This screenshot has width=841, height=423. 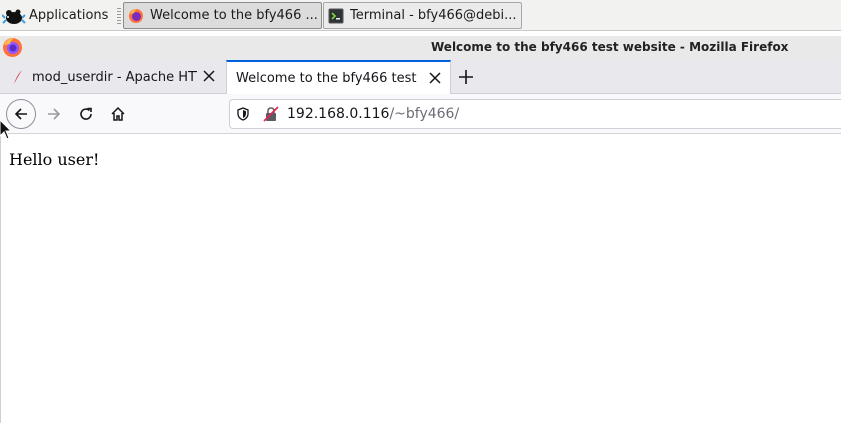 What do you see at coordinates (69, 15) in the screenshot?
I see `applications-label: Applications` at bounding box center [69, 15].